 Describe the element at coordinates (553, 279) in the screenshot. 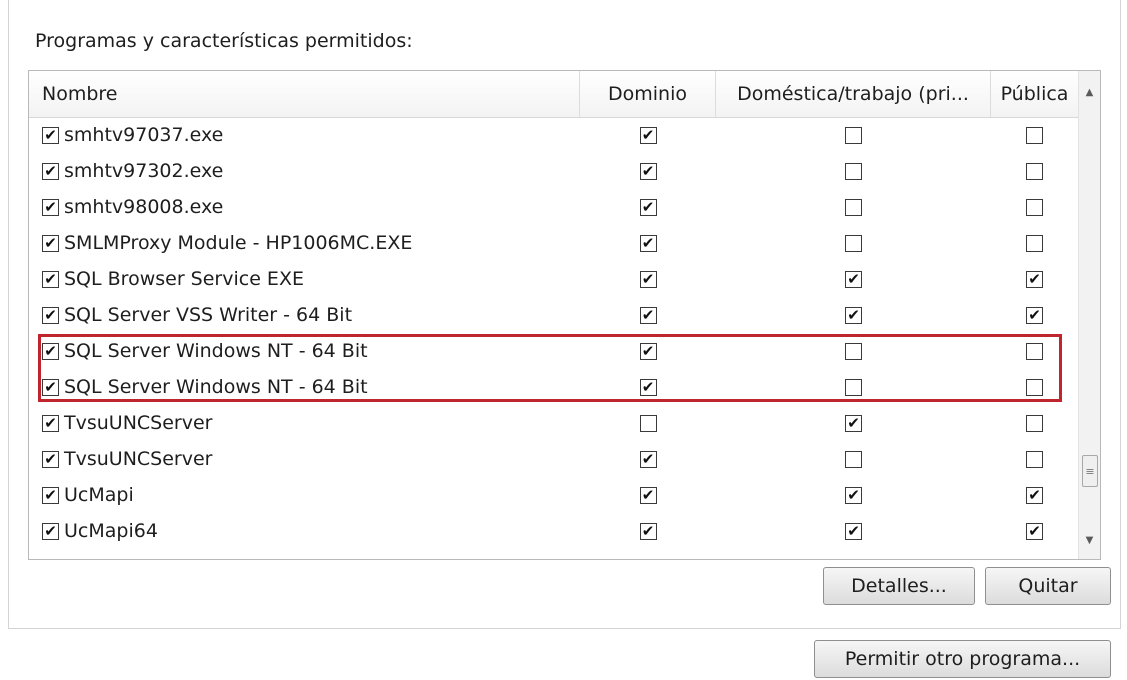

I see `list-row: ✔ SQL Browser Service EXE ✔ ✔ ✔` at that location.